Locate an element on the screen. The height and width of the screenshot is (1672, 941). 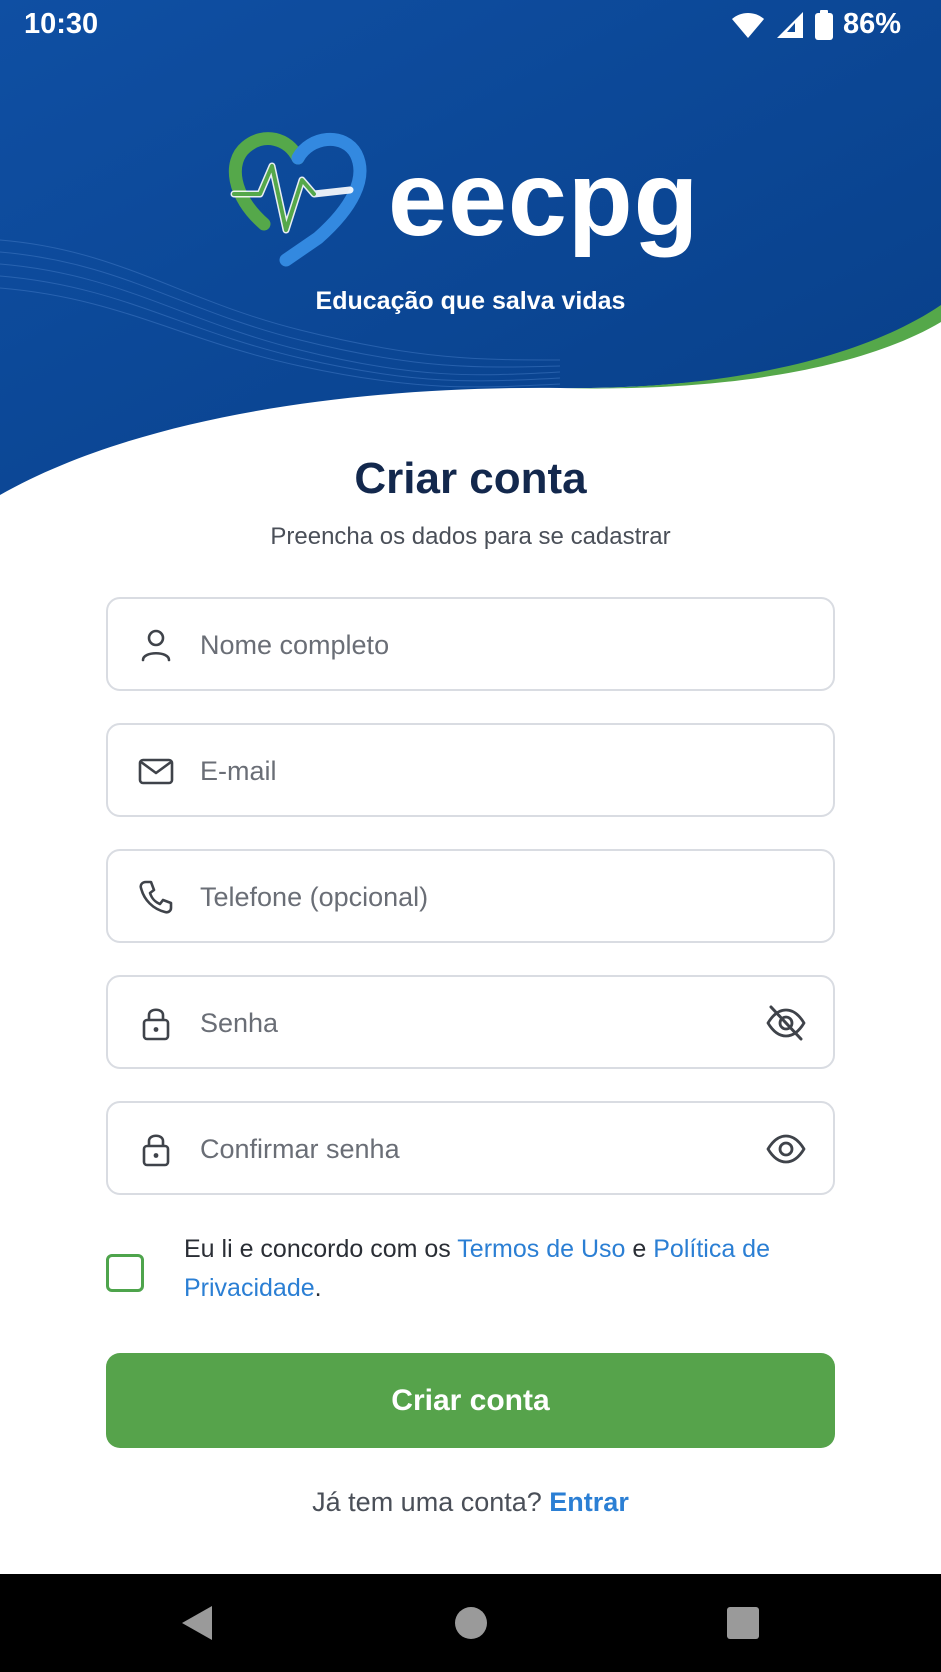
confirm-password-input is located at coordinates (465, 1149).